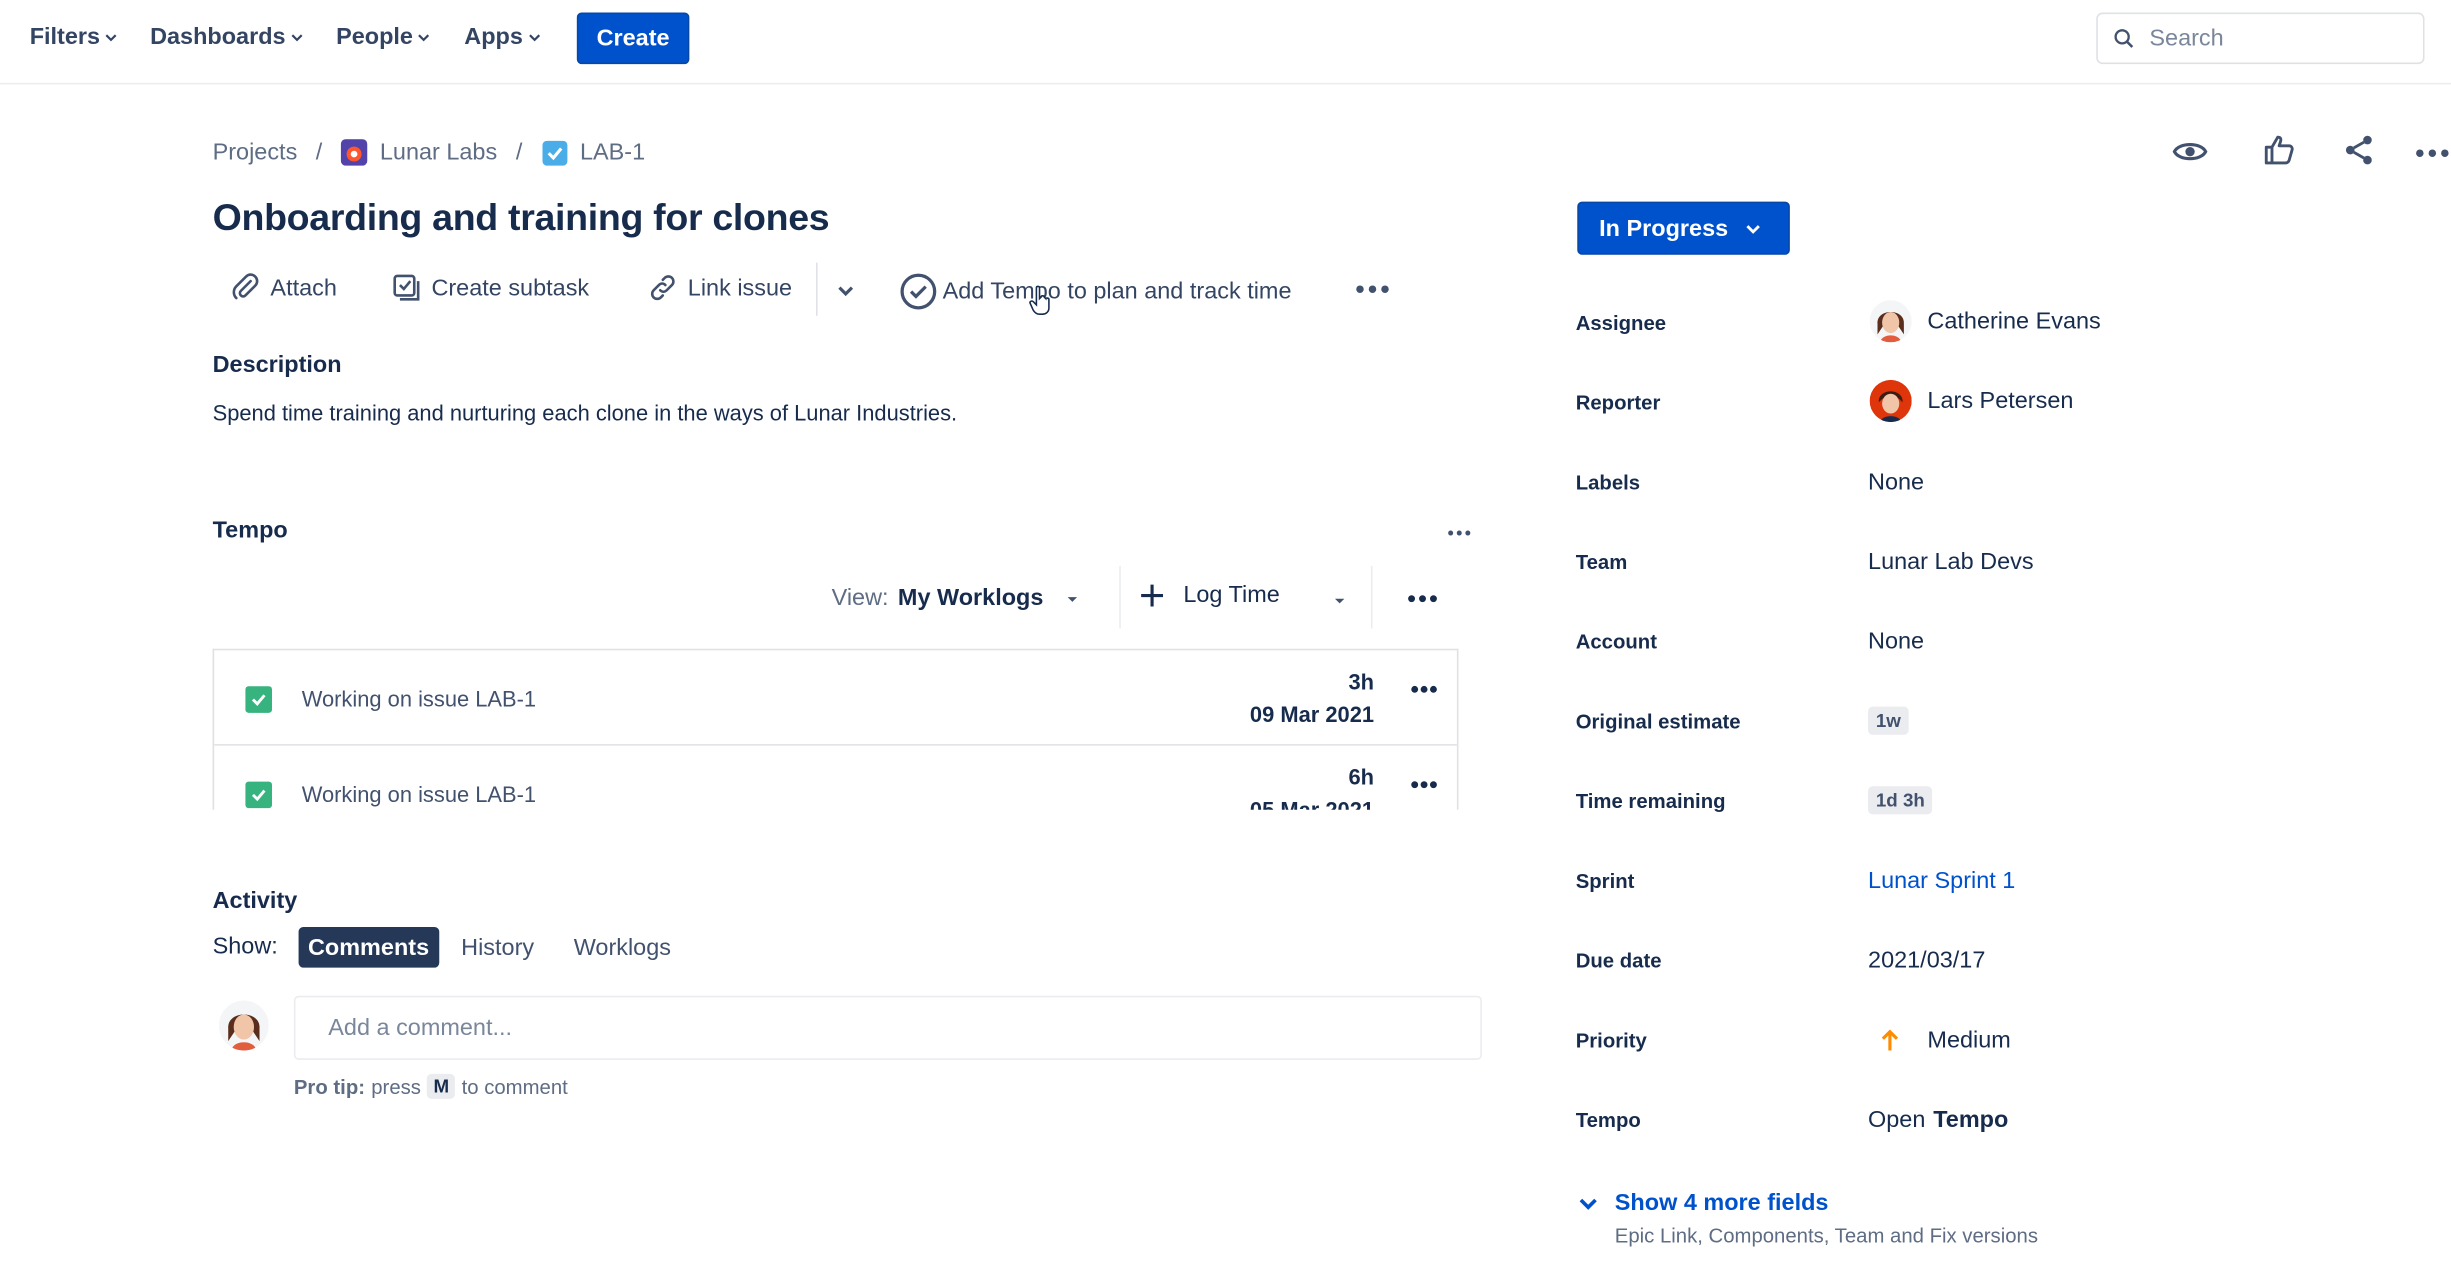 The image size is (2451, 1286). Describe the element at coordinates (1900, 800) in the screenshot. I see `time-remaining-field: 1d 3h` at that location.